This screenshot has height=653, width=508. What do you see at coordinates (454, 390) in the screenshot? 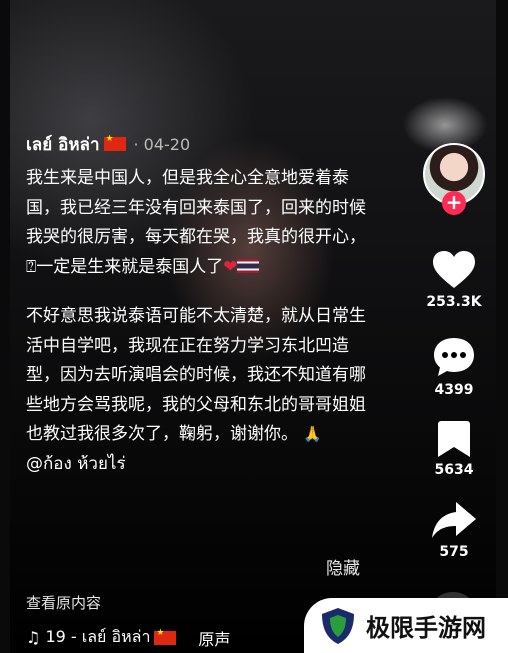
I see `comment-count: 4399` at bounding box center [454, 390].